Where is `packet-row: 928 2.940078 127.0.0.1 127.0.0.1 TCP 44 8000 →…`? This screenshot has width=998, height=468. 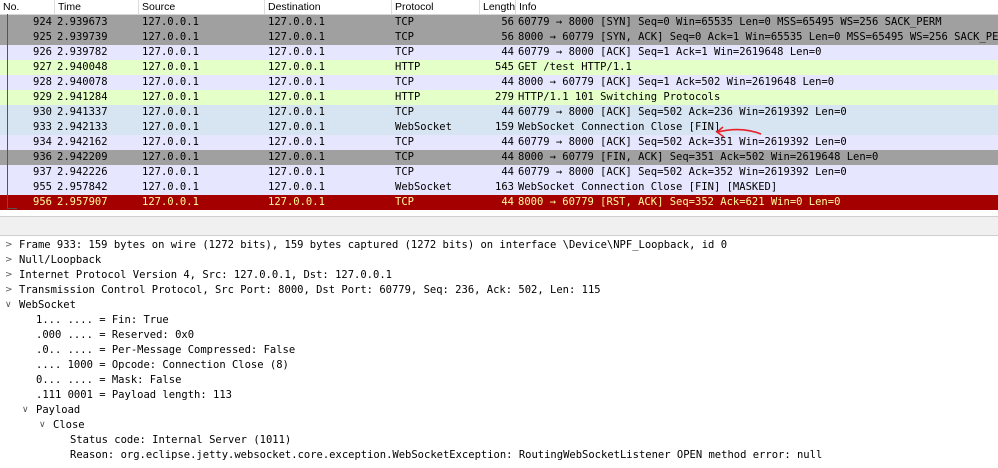
packet-row: 928 2.940078 127.0.0.1 127.0.0.1 TCP 44 8000 →… is located at coordinates (499, 82).